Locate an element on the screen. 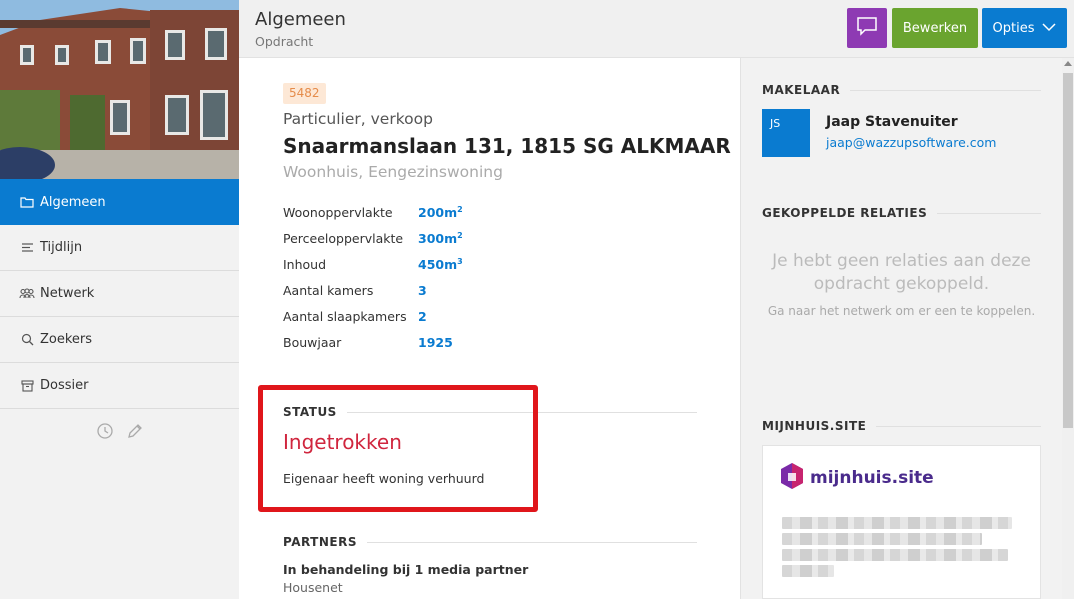 Image resolution: width=1074 pixels, height=599 pixels. property-address: Snaarmanslaan 131, 1815 SG ALKMAAR is located at coordinates (507, 146).